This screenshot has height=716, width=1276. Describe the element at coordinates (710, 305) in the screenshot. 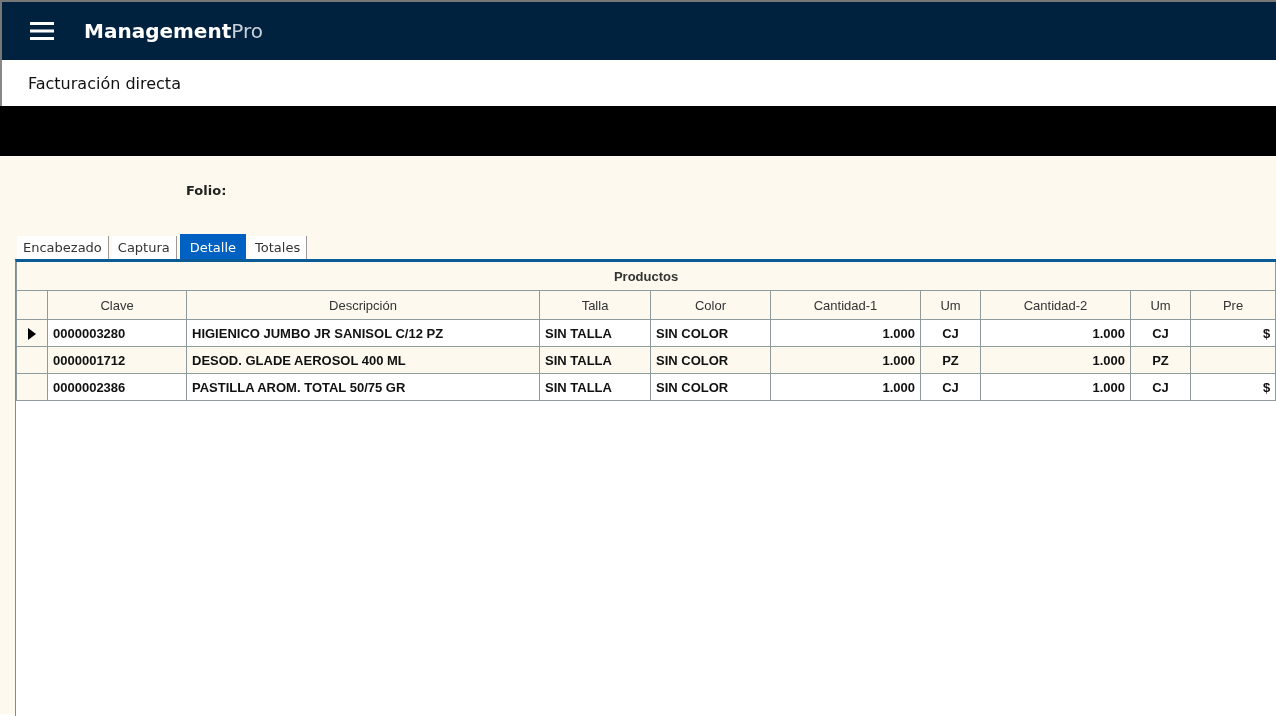

I see `column-header: Color` at that location.